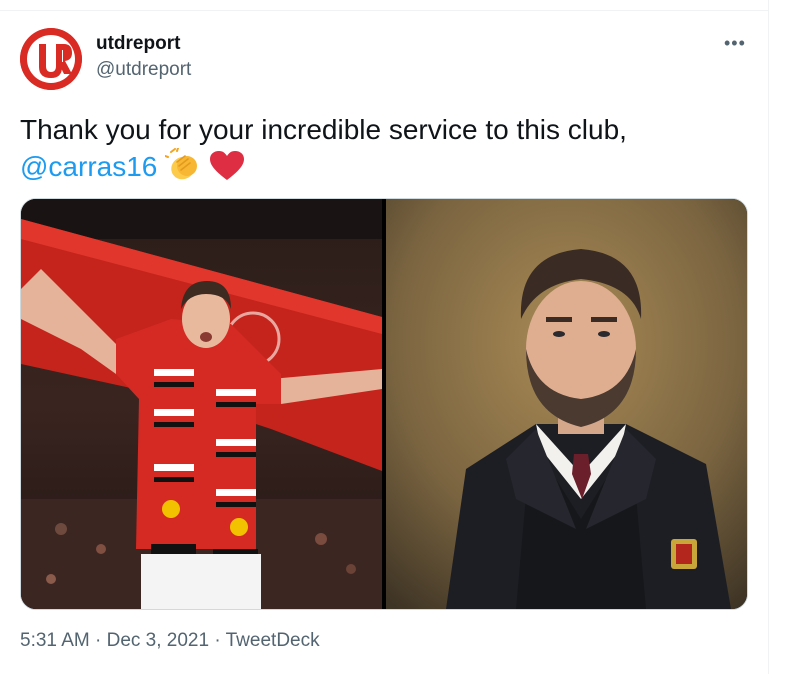 The image size is (800, 674). I want to click on tweet-meta: 5:31 AM · Dec 3, 2021 · TweetDeck, so click(170, 641).